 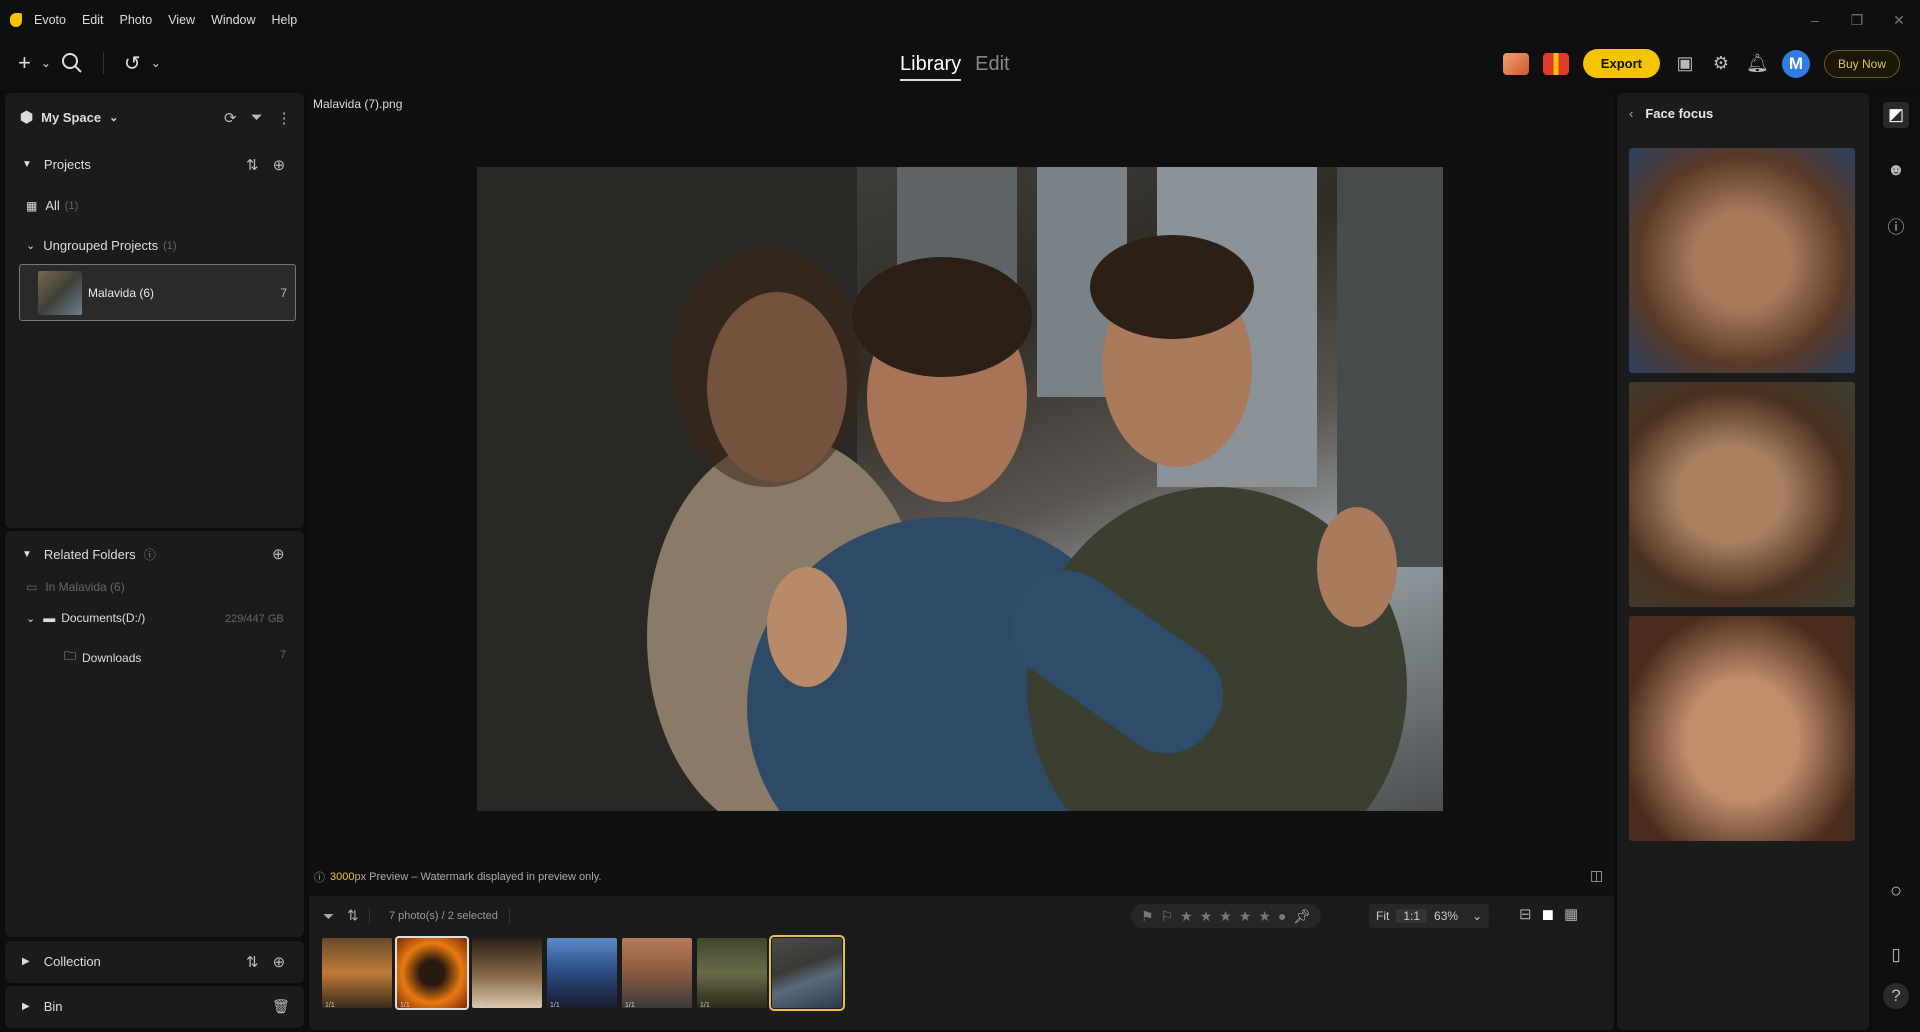 I want to click on sidebar-item-all: ▦ All (1), so click(x=52, y=205).